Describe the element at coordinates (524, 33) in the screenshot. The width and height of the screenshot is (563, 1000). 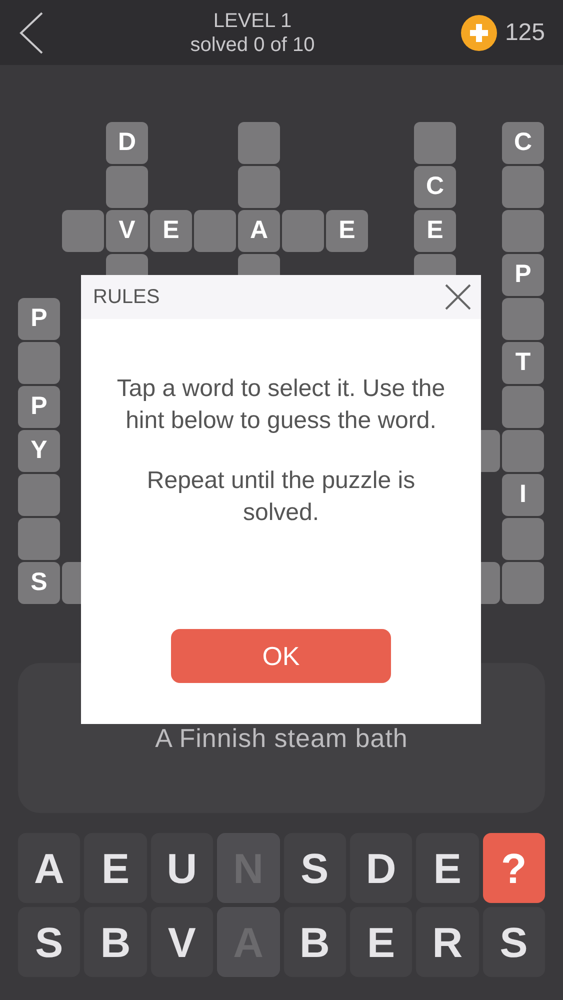
I see `coin-count: 125` at that location.